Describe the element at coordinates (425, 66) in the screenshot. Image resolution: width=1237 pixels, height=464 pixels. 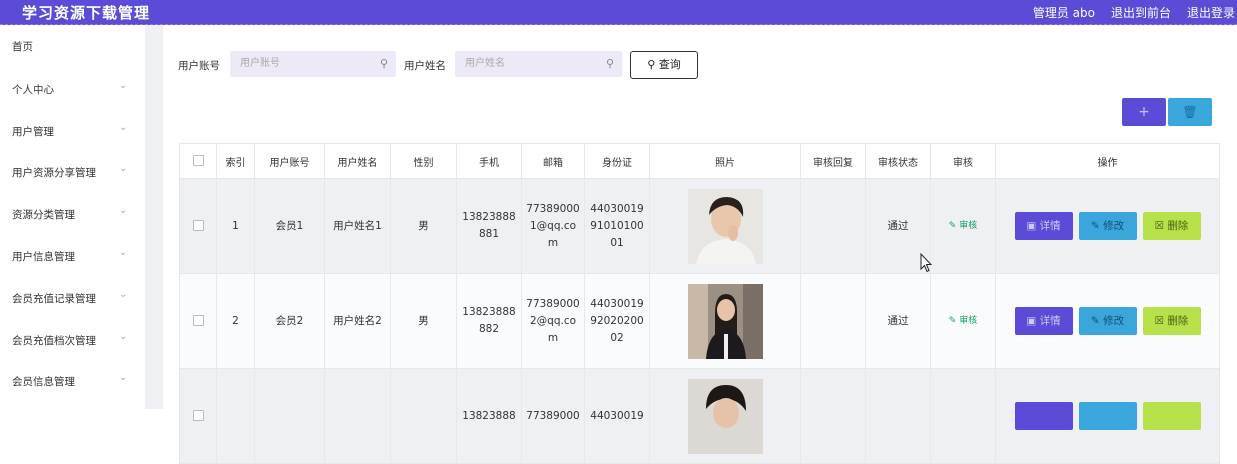
I see `name-label: 用户姓名` at that location.